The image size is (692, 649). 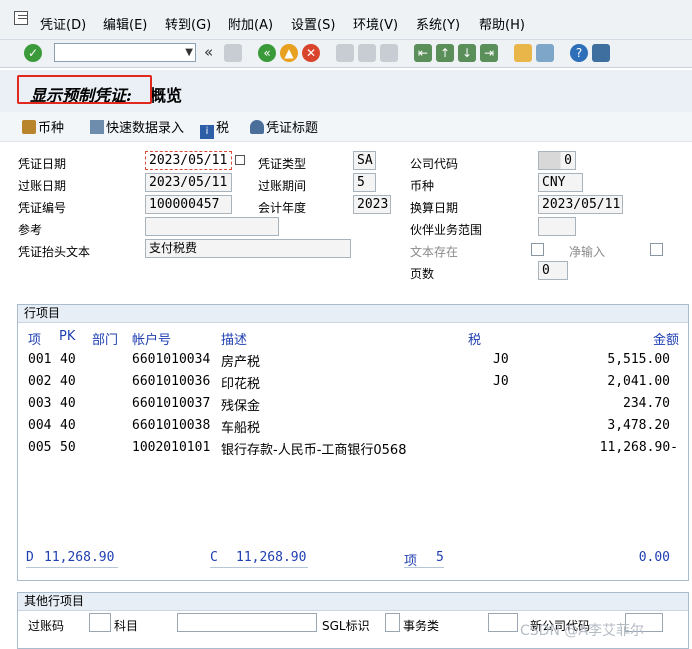 I want to click on row-desc: 印花税, so click(x=241, y=384).